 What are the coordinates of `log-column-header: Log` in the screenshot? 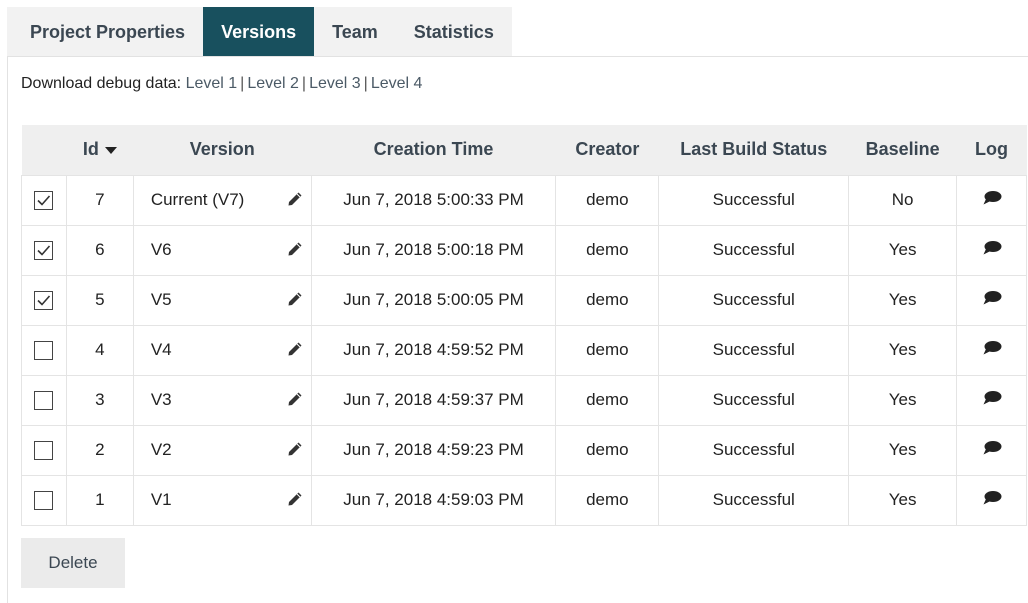 It's located at (992, 149).